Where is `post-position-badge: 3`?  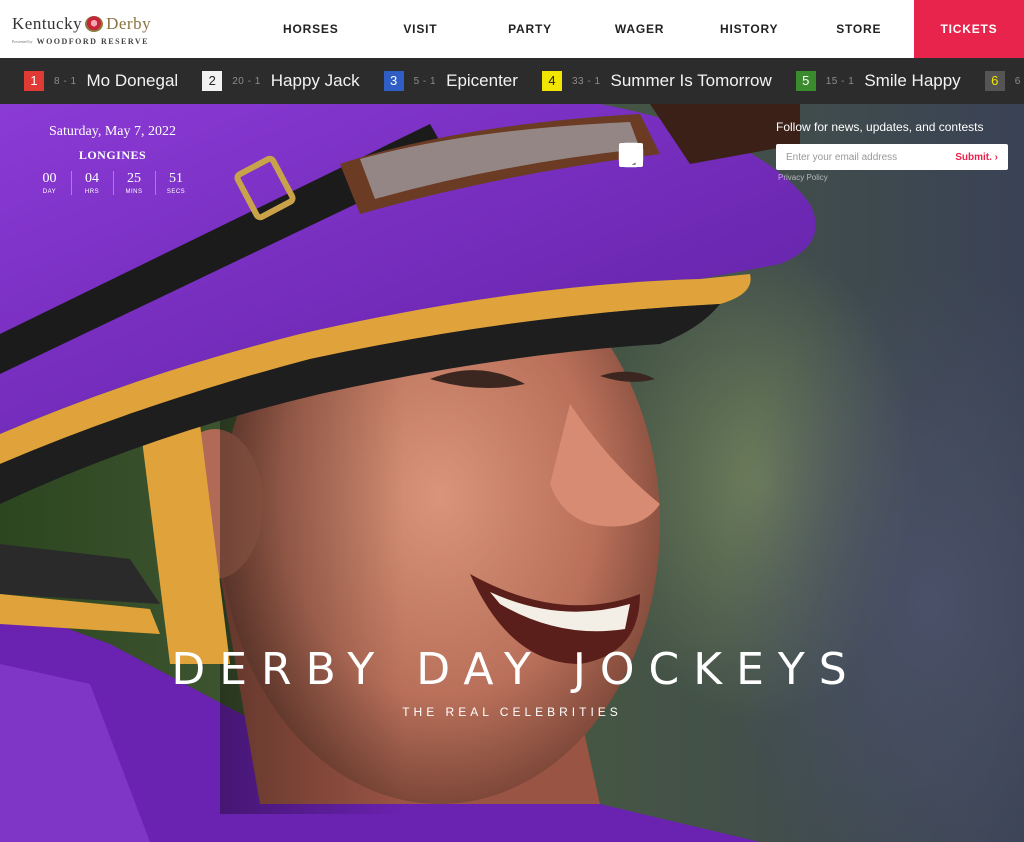
post-position-badge: 3 is located at coordinates (393, 81).